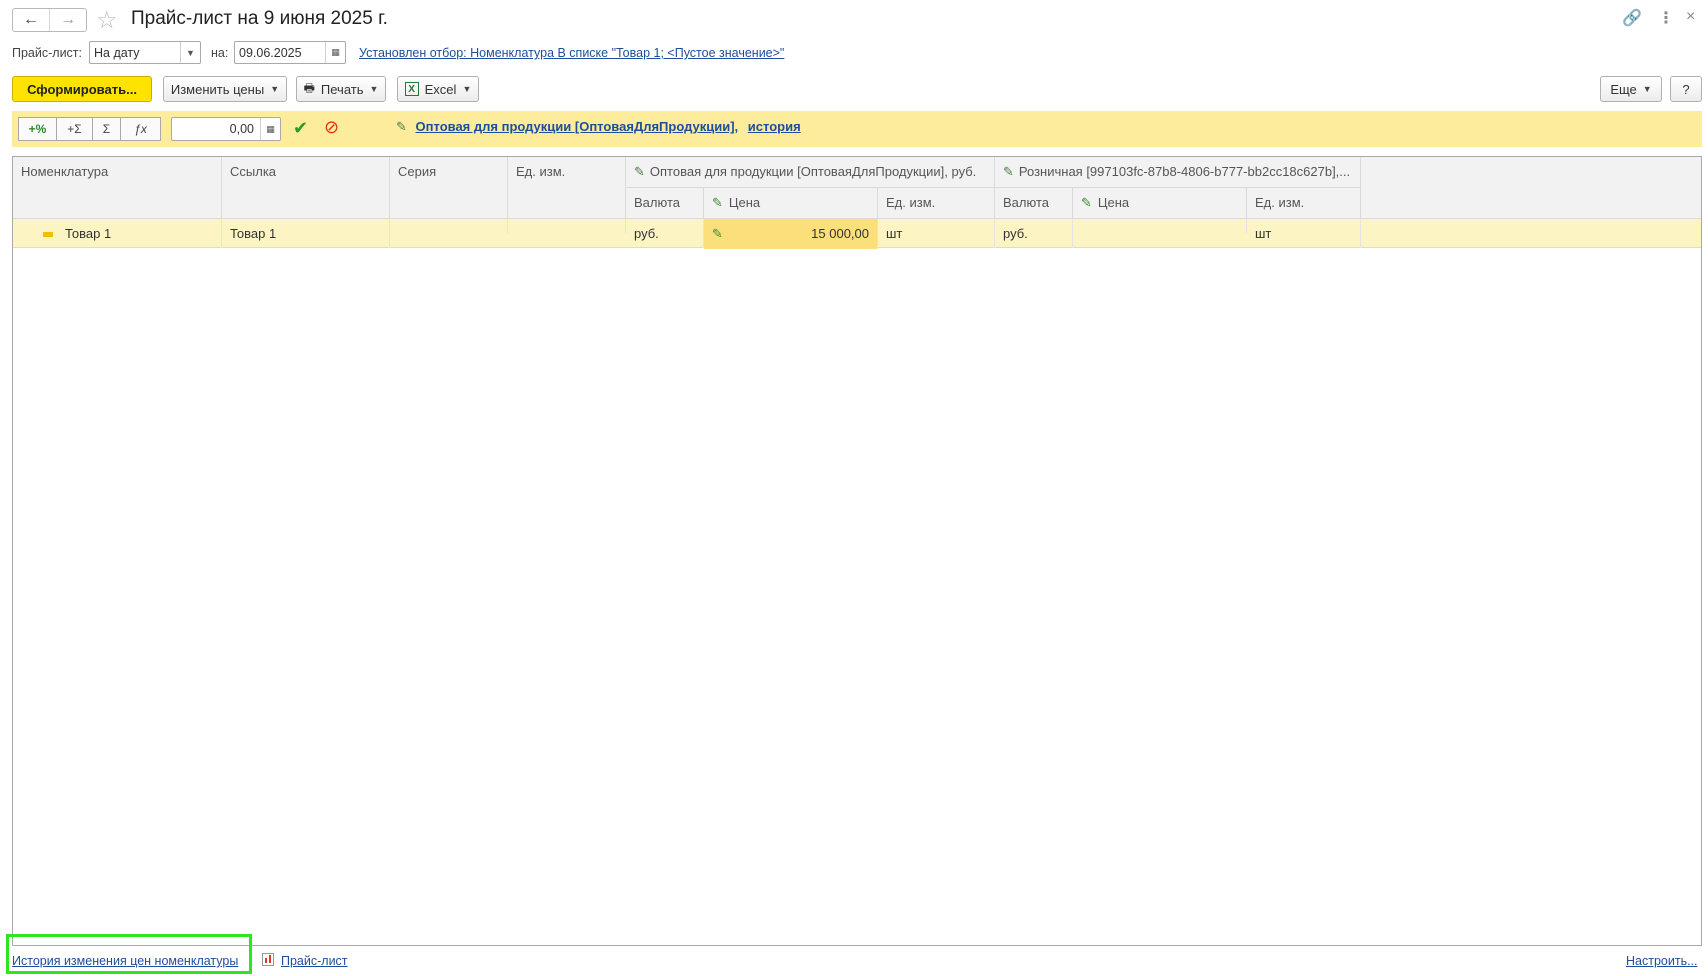 The image size is (1708, 976). What do you see at coordinates (241, 129) in the screenshot?
I see `amount-value: 0,00` at bounding box center [241, 129].